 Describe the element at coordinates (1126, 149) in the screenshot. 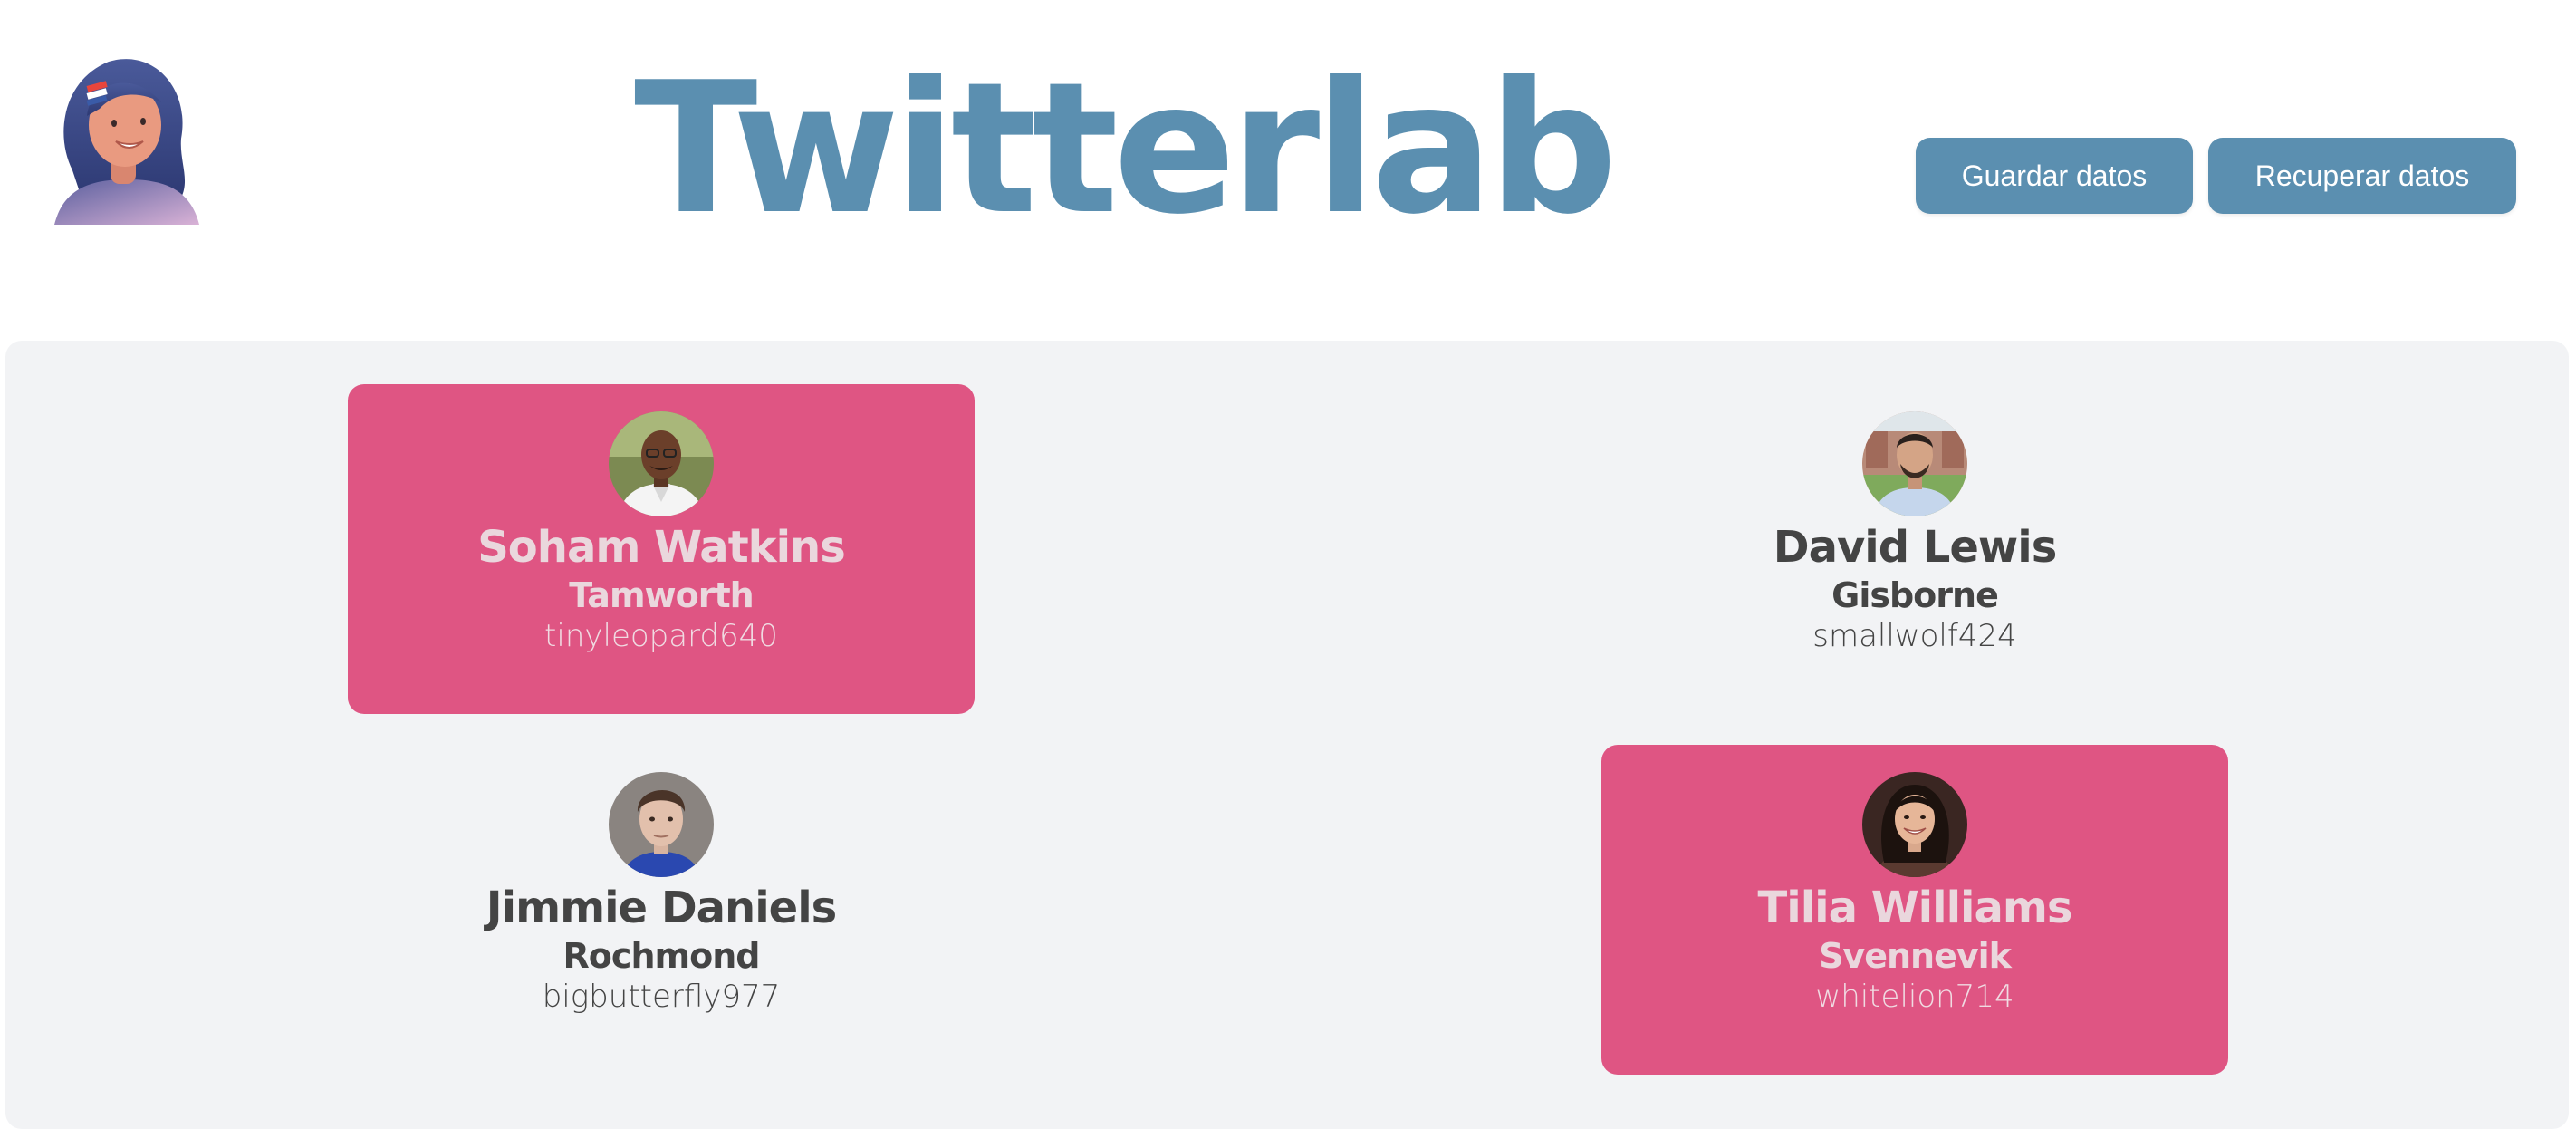

I see `app-title: Twitterlab` at that location.